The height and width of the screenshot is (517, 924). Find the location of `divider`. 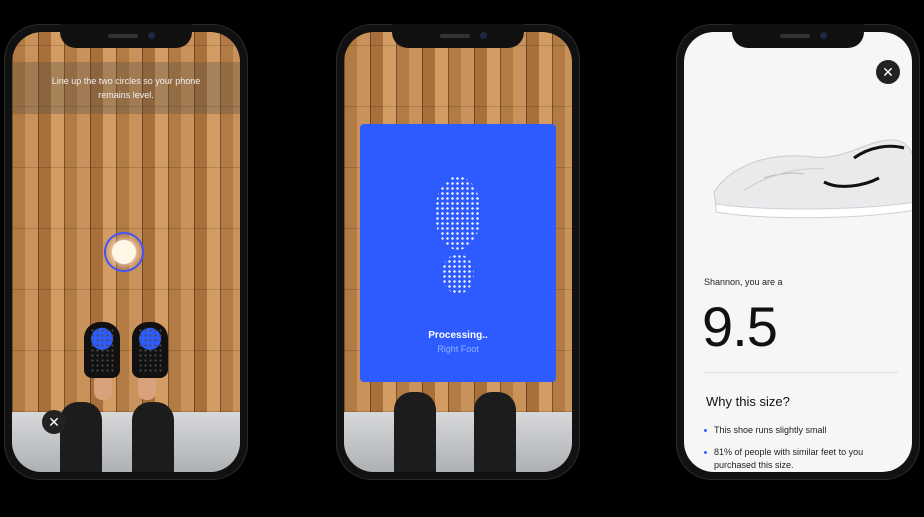

divider is located at coordinates (801, 372).